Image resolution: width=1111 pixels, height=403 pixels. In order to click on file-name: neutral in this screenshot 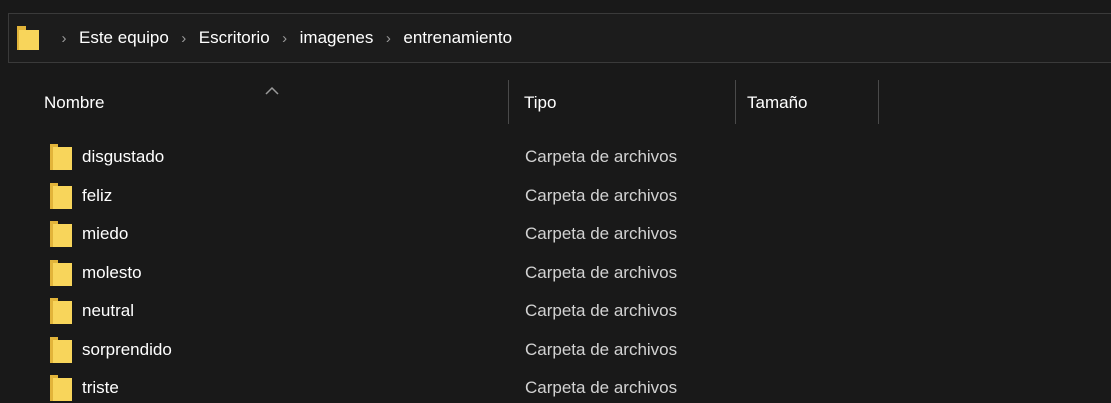, I will do `click(108, 310)`.